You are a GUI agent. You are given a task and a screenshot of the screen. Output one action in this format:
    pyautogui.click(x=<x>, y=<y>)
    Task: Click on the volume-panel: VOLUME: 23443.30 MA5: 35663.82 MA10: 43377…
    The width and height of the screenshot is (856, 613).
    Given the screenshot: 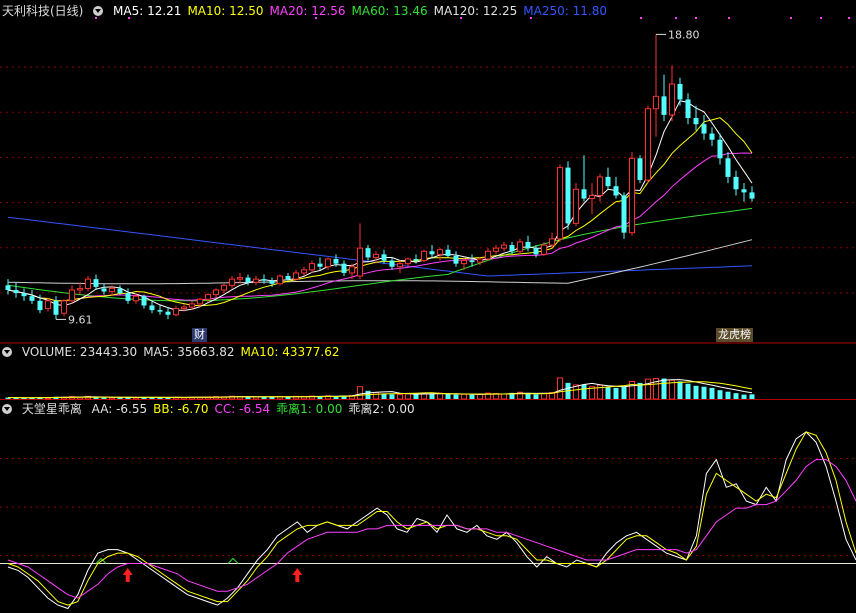 What is the action you would take?
    pyautogui.click(x=428, y=372)
    